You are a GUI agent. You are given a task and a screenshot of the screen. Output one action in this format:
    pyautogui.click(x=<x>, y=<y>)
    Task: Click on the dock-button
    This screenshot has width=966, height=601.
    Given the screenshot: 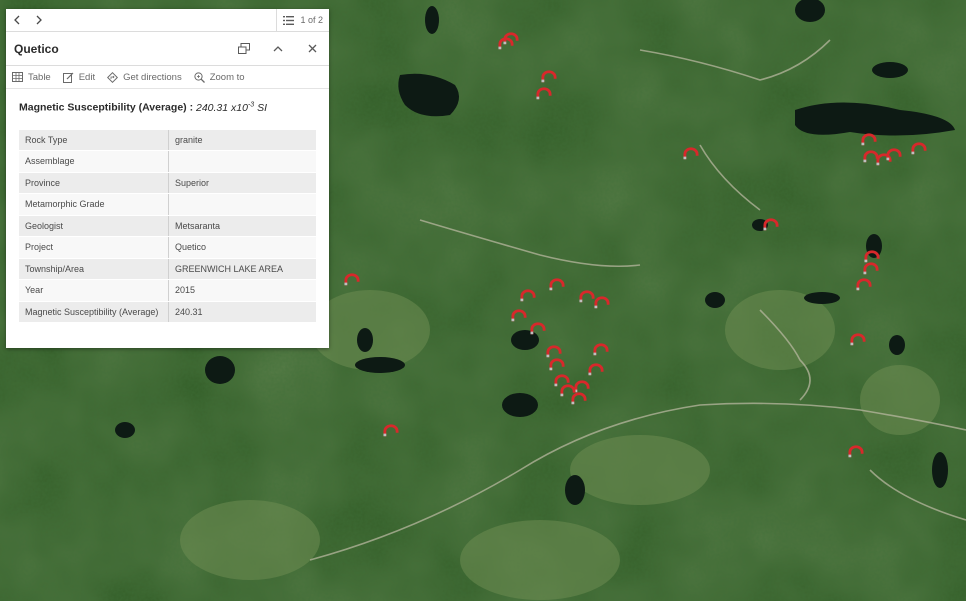 What is the action you would take?
    pyautogui.click(x=244, y=48)
    